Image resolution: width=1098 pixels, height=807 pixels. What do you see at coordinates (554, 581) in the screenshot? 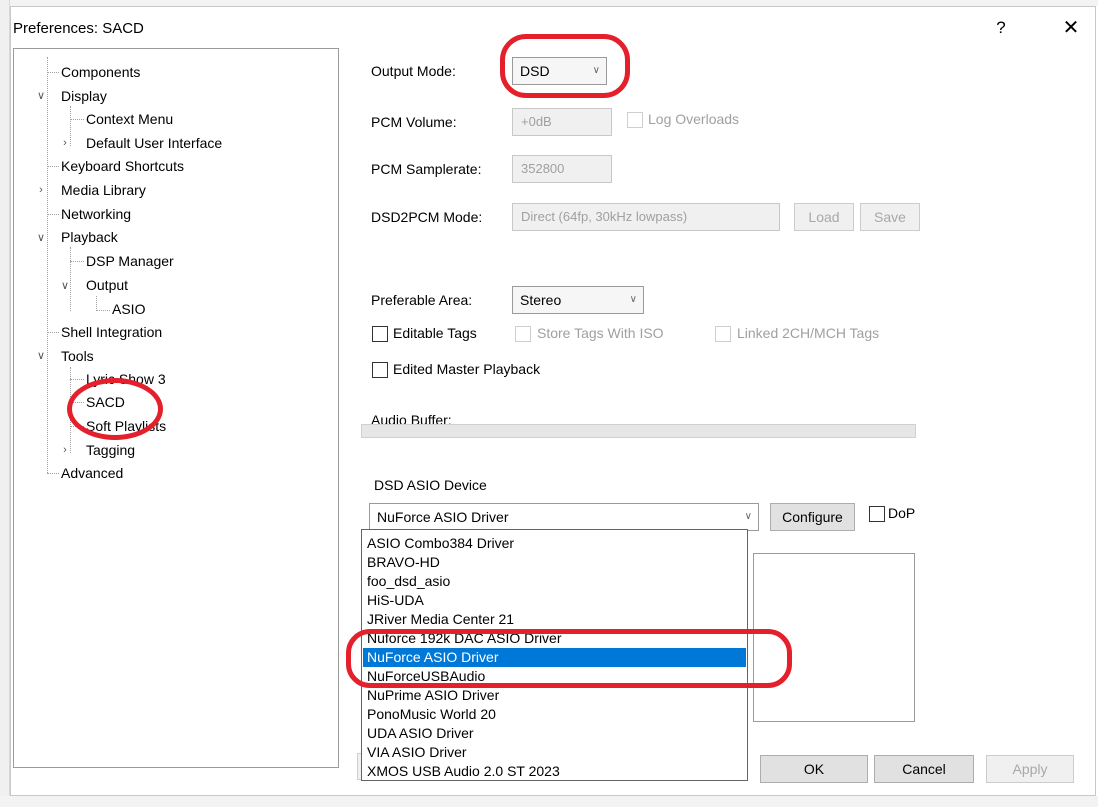
I see `dropdown-option: foo_dsd_asio` at bounding box center [554, 581].